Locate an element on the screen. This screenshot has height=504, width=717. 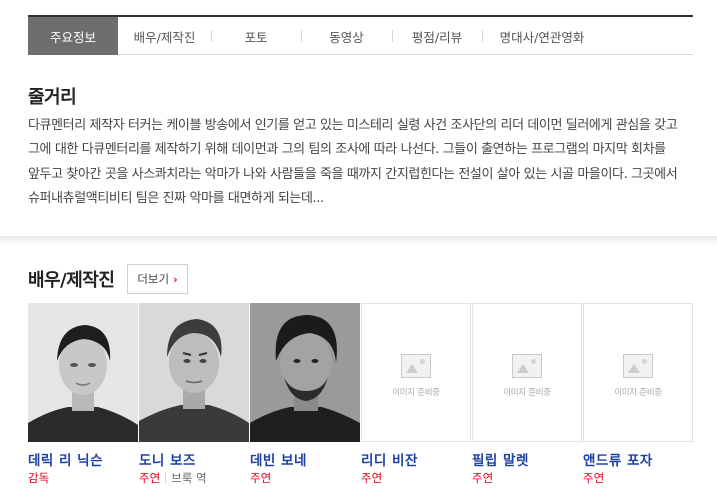
cast-role-line: 주연 브룩 역 is located at coordinates (194, 478).